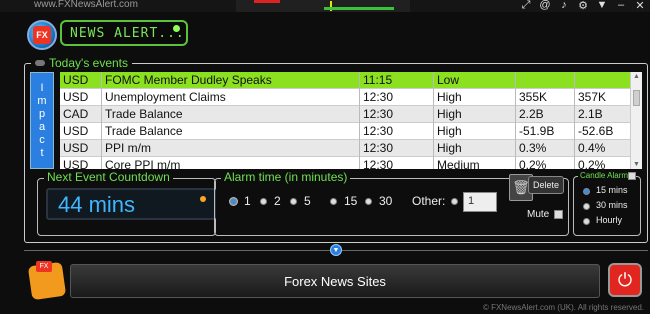 The image size is (650, 314). What do you see at coordinates (345, 80) in the screenshot?
I see `table-row: USD FOMC Member Dudley Speaks 11:15 Low` at bounding box center [345, 80].